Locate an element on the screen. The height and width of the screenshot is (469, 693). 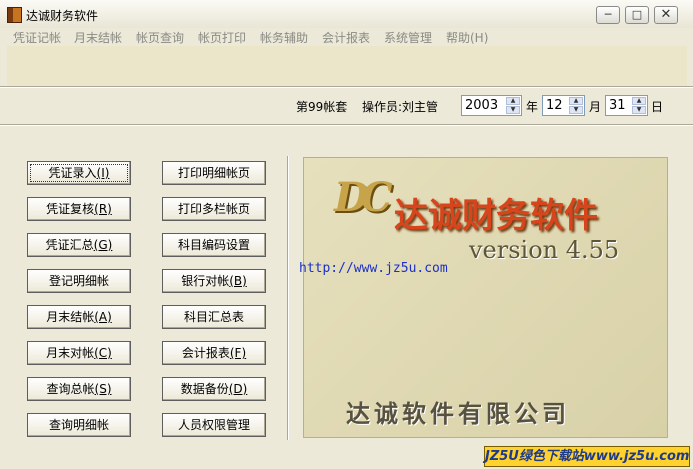
year-value: 2003 is located at coordinates (482, 105).